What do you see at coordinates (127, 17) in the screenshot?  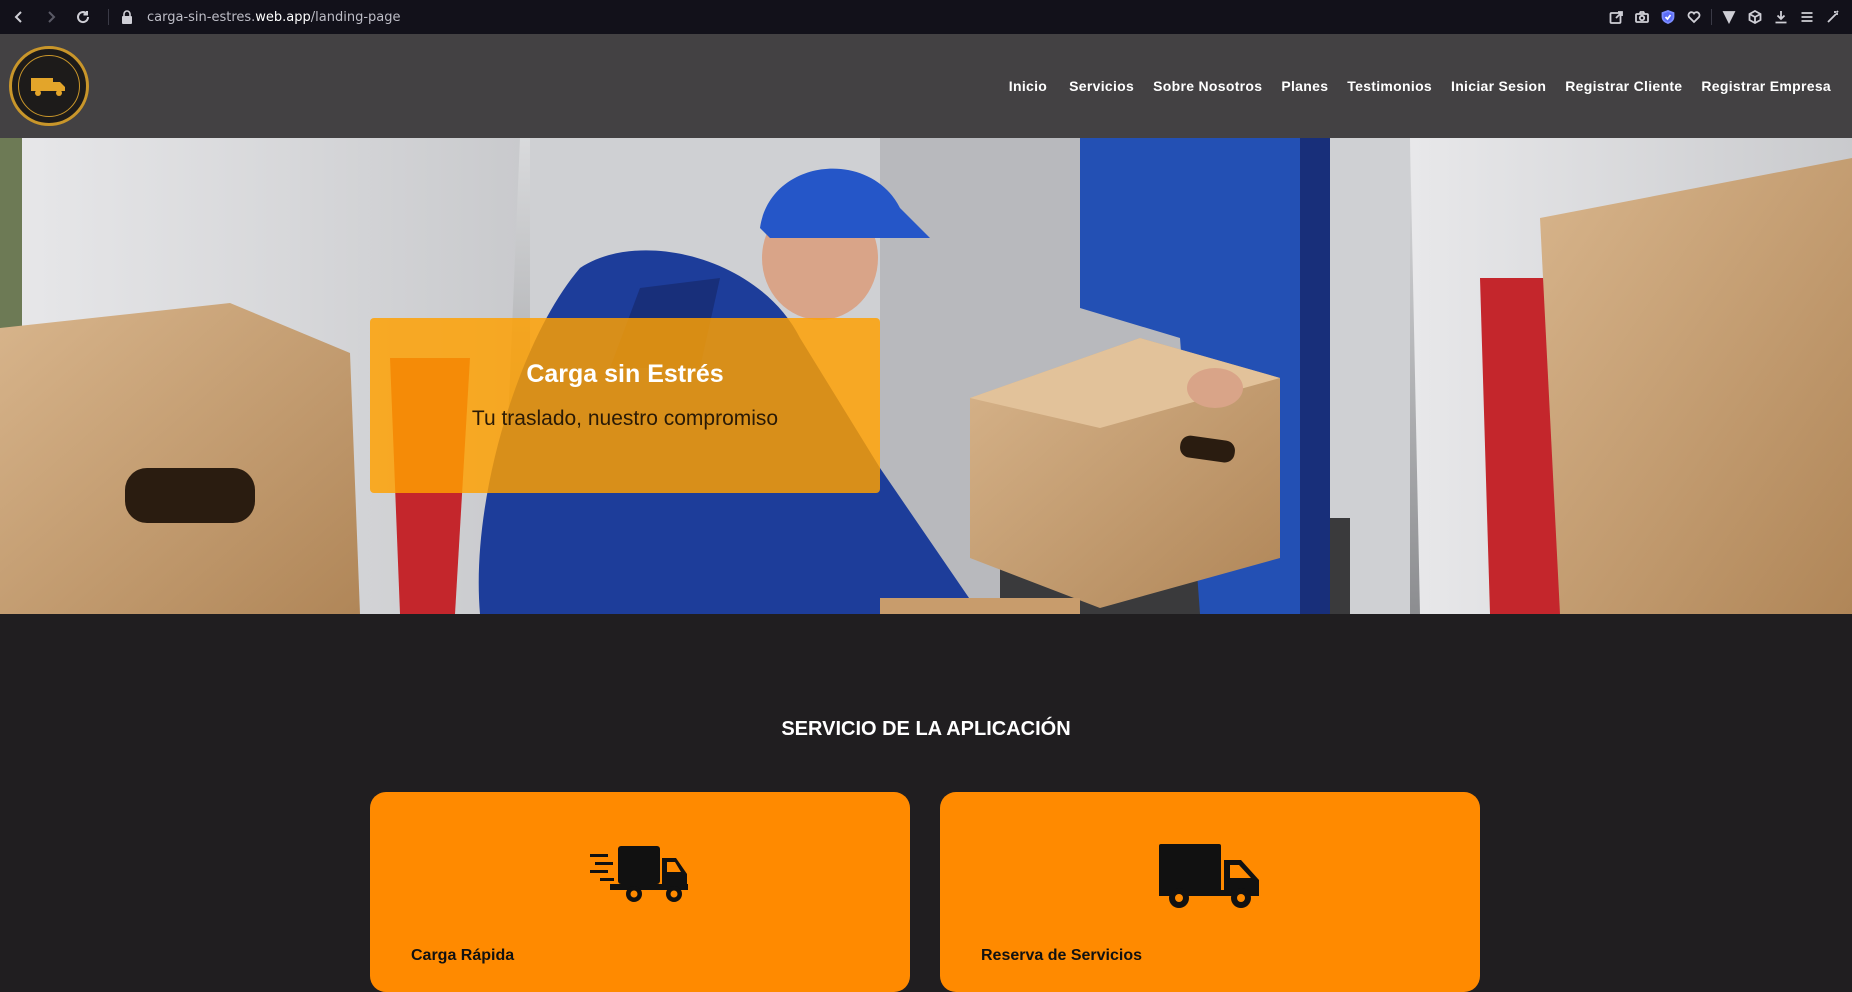 I see `lock-icon` at bounding box center [127, 17].